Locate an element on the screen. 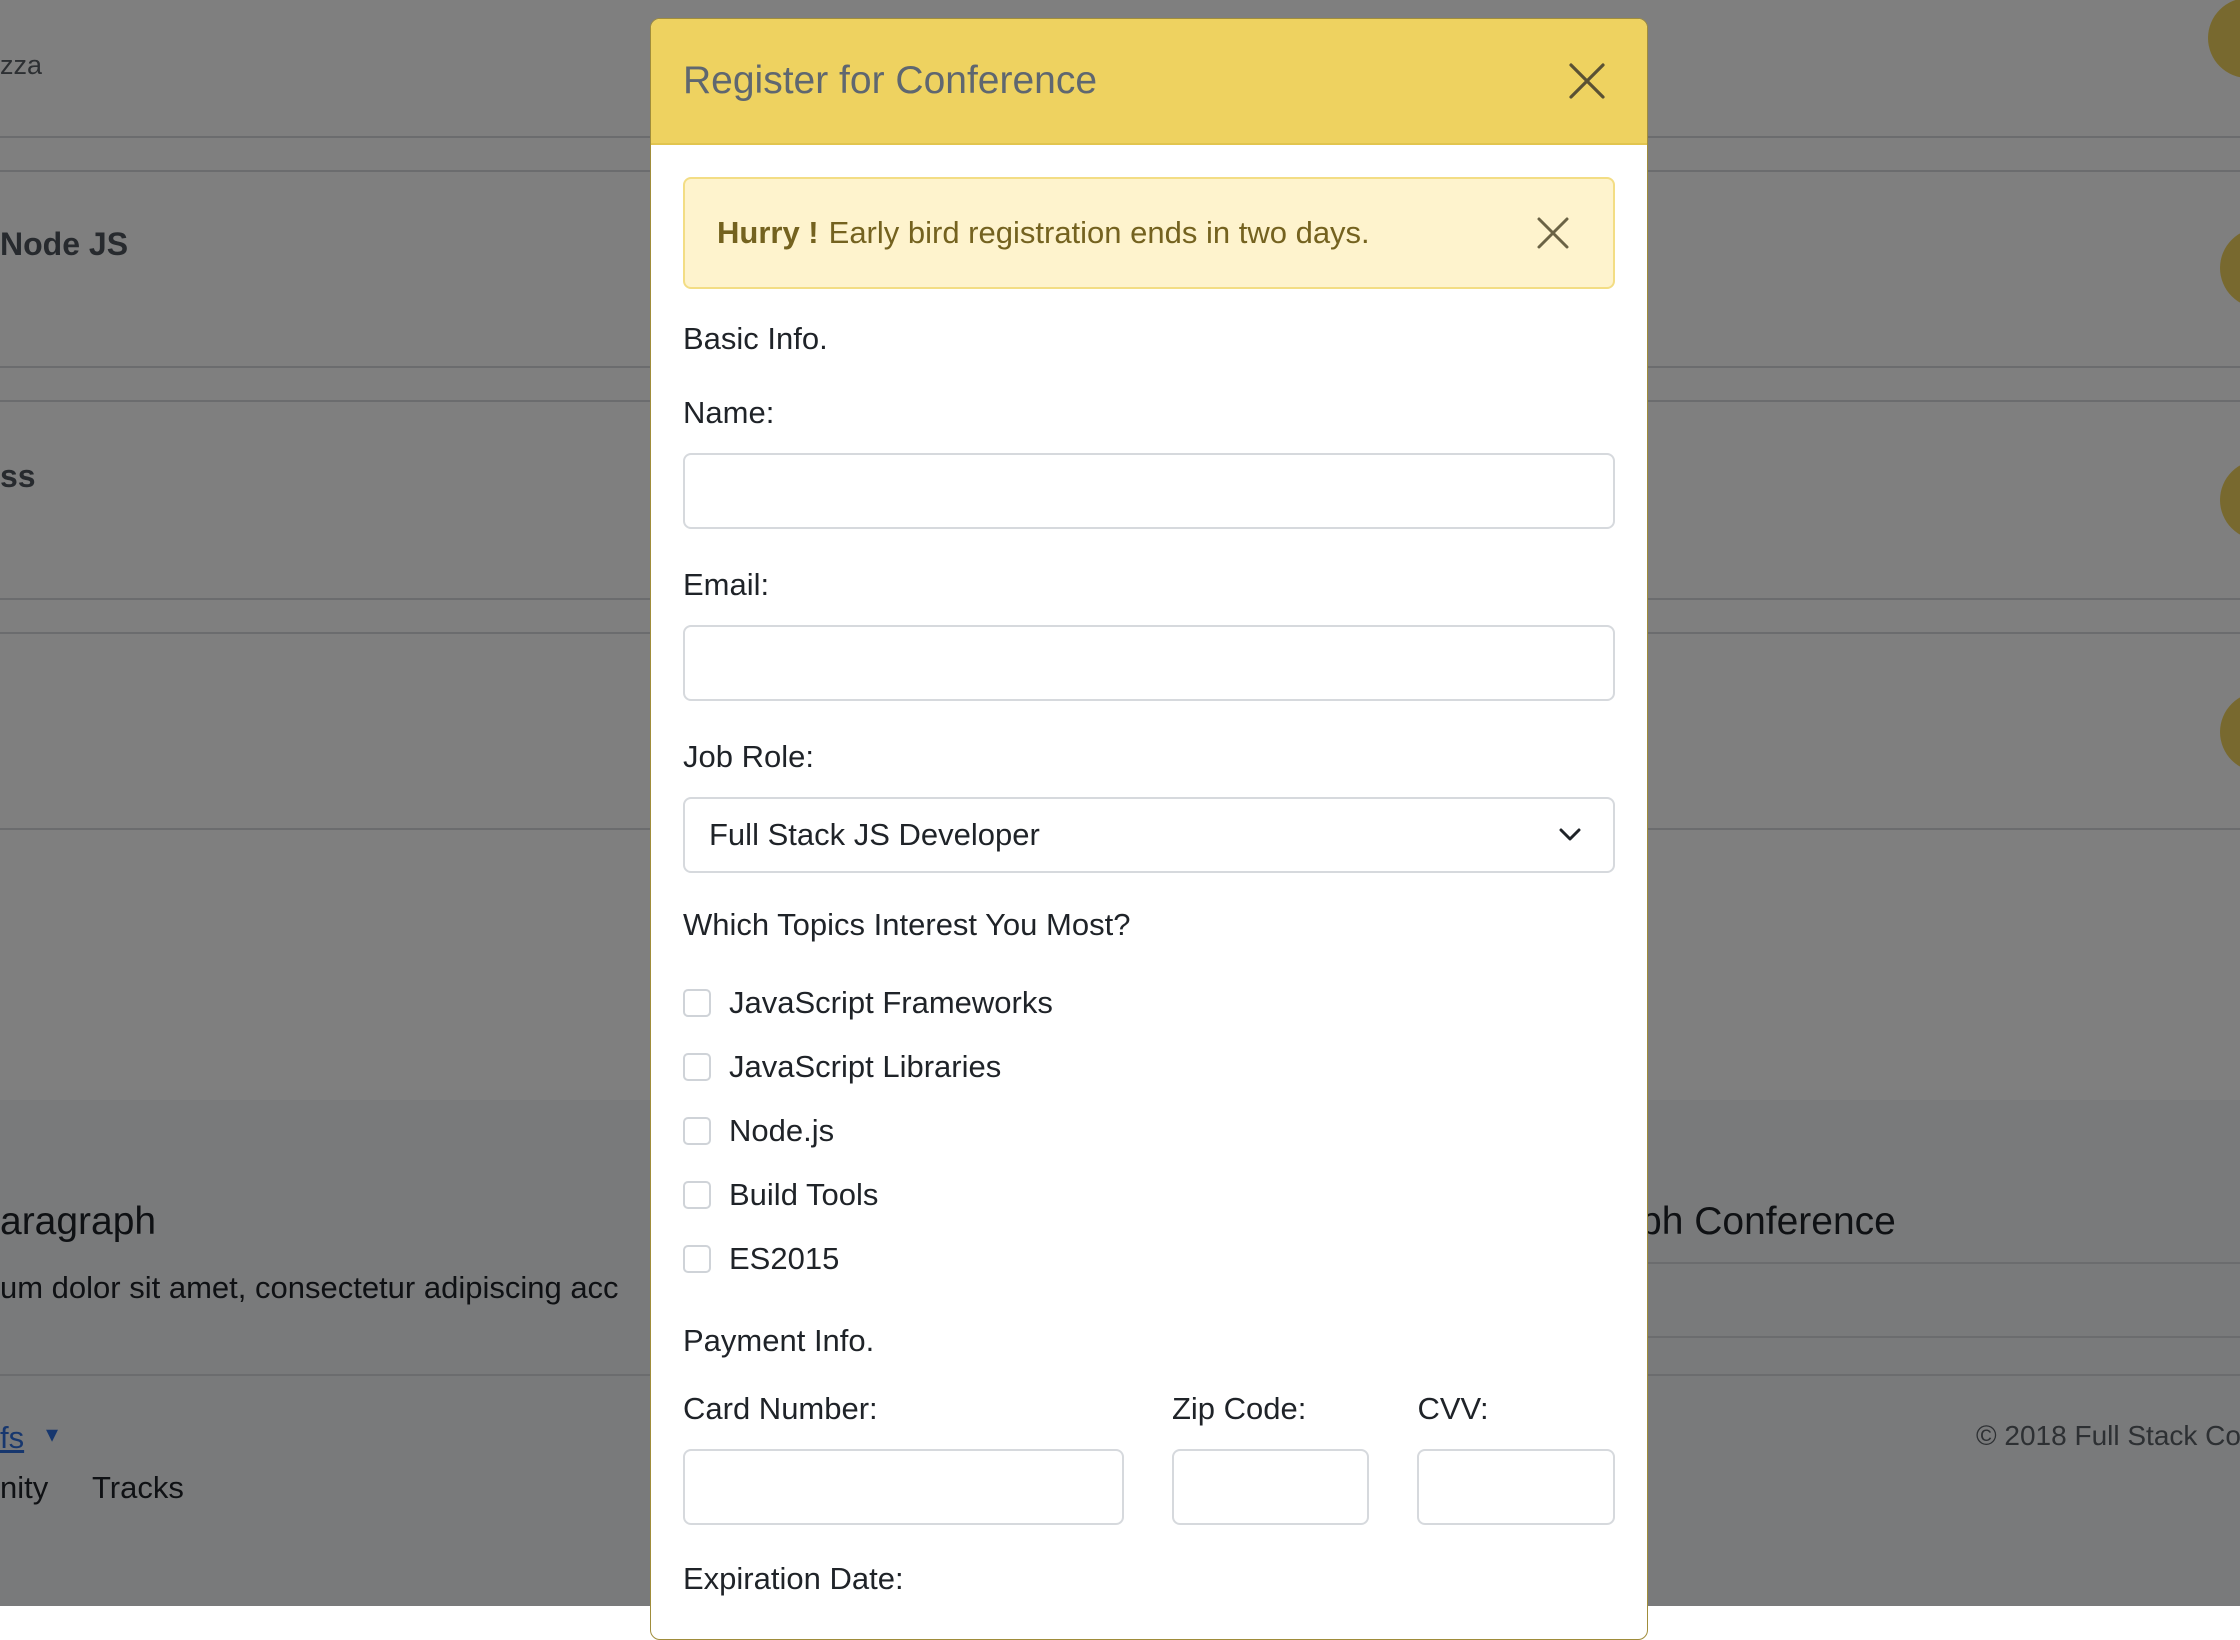 The height and width of the screenshot is (1640, 2240). zip-code-input is located at coordinates (1270, 1487).